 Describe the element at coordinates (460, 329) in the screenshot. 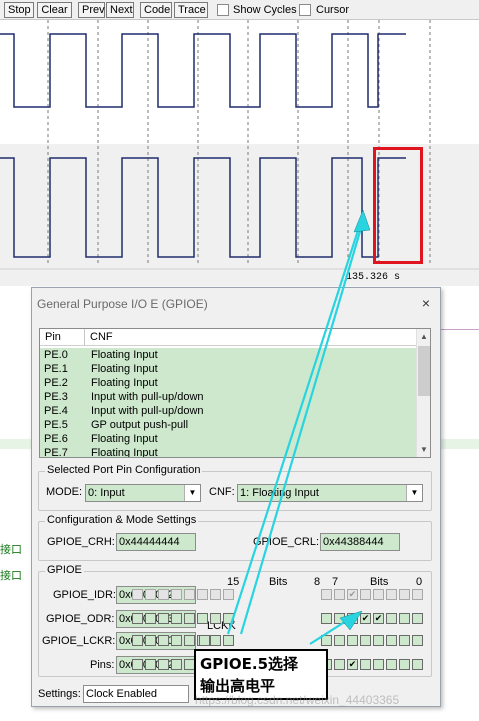

I see `separator-line` at that location.